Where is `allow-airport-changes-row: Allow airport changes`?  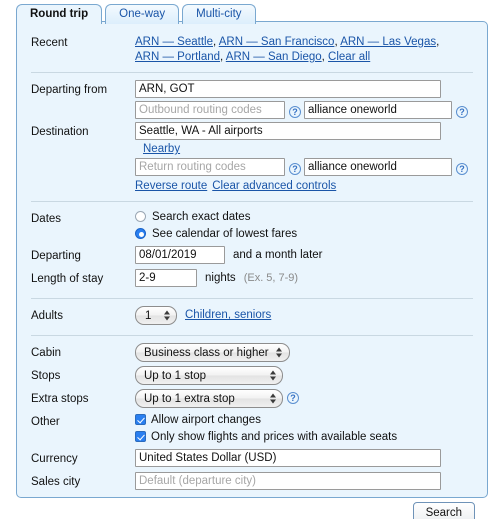 allow-airport-changes-row: Allow airport changes is located at coordinates (304, 419).